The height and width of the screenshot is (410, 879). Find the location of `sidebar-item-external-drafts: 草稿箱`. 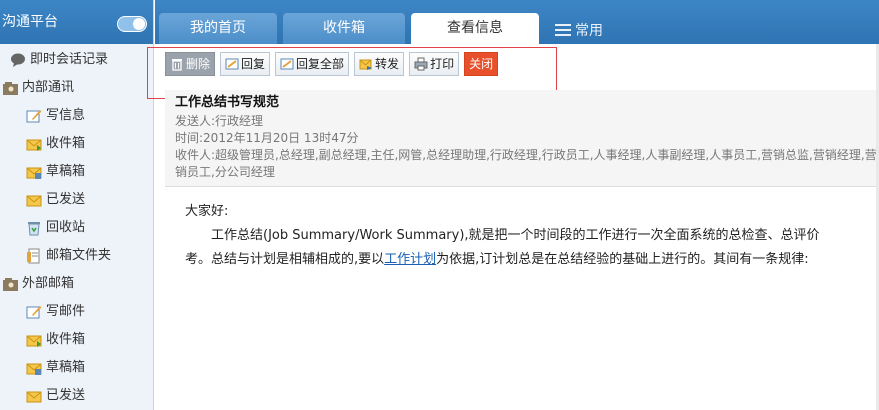

sidebar-item-external-drafts: 草稿箱 is located at coordinates (55, 368).